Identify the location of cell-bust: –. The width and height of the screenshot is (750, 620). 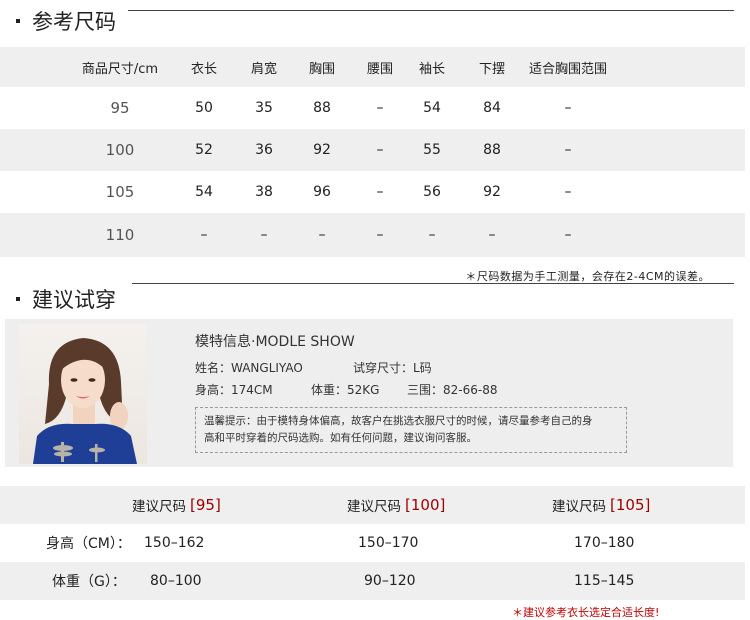
(322, 235).